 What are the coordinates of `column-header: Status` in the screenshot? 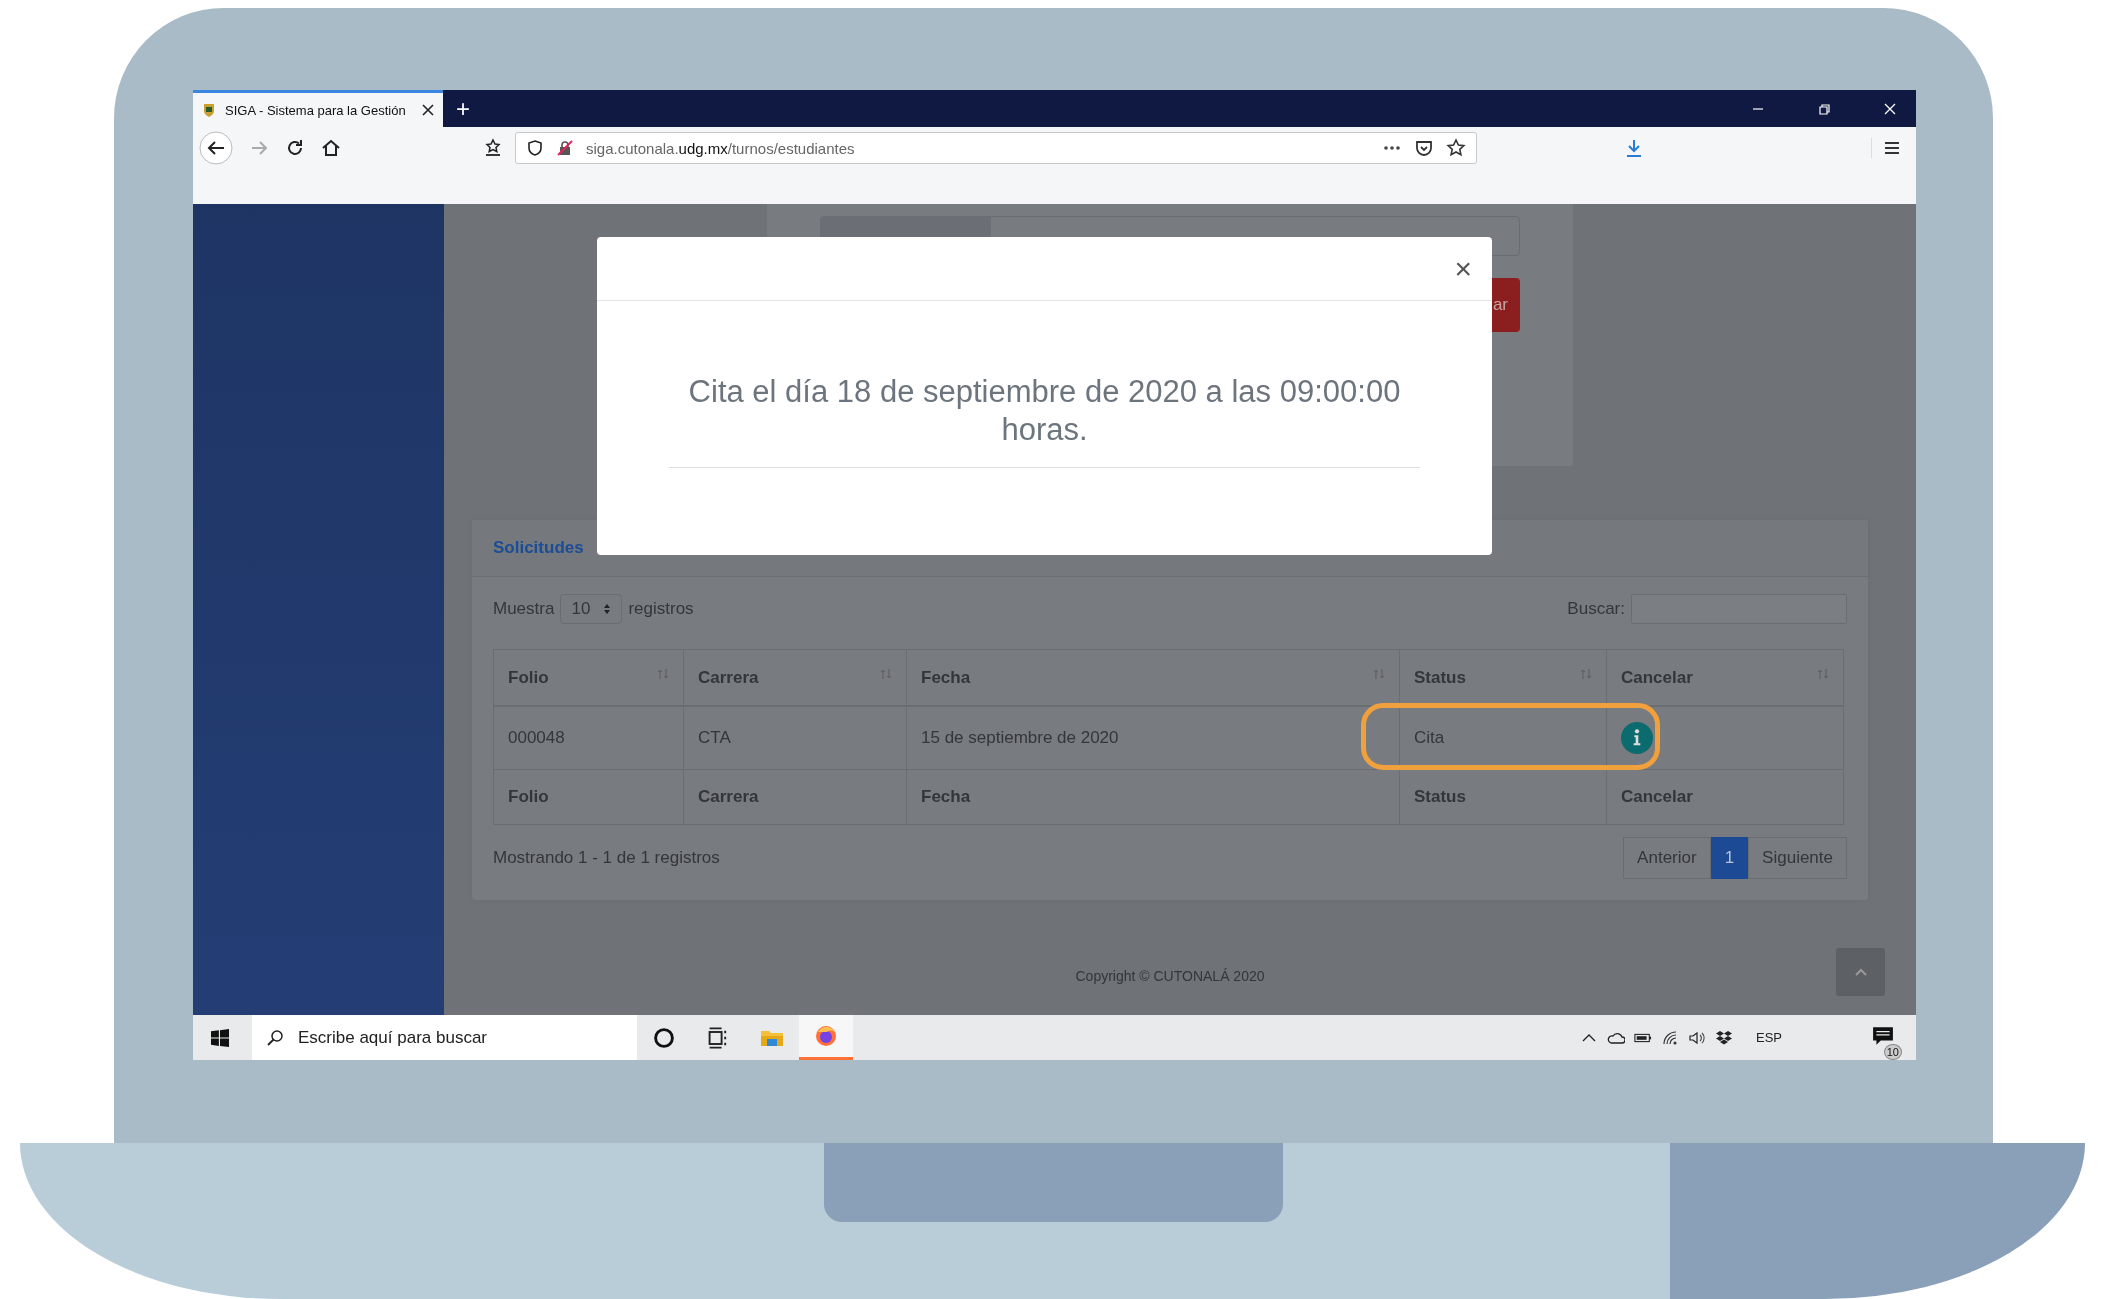 It's located at (1503, 677).